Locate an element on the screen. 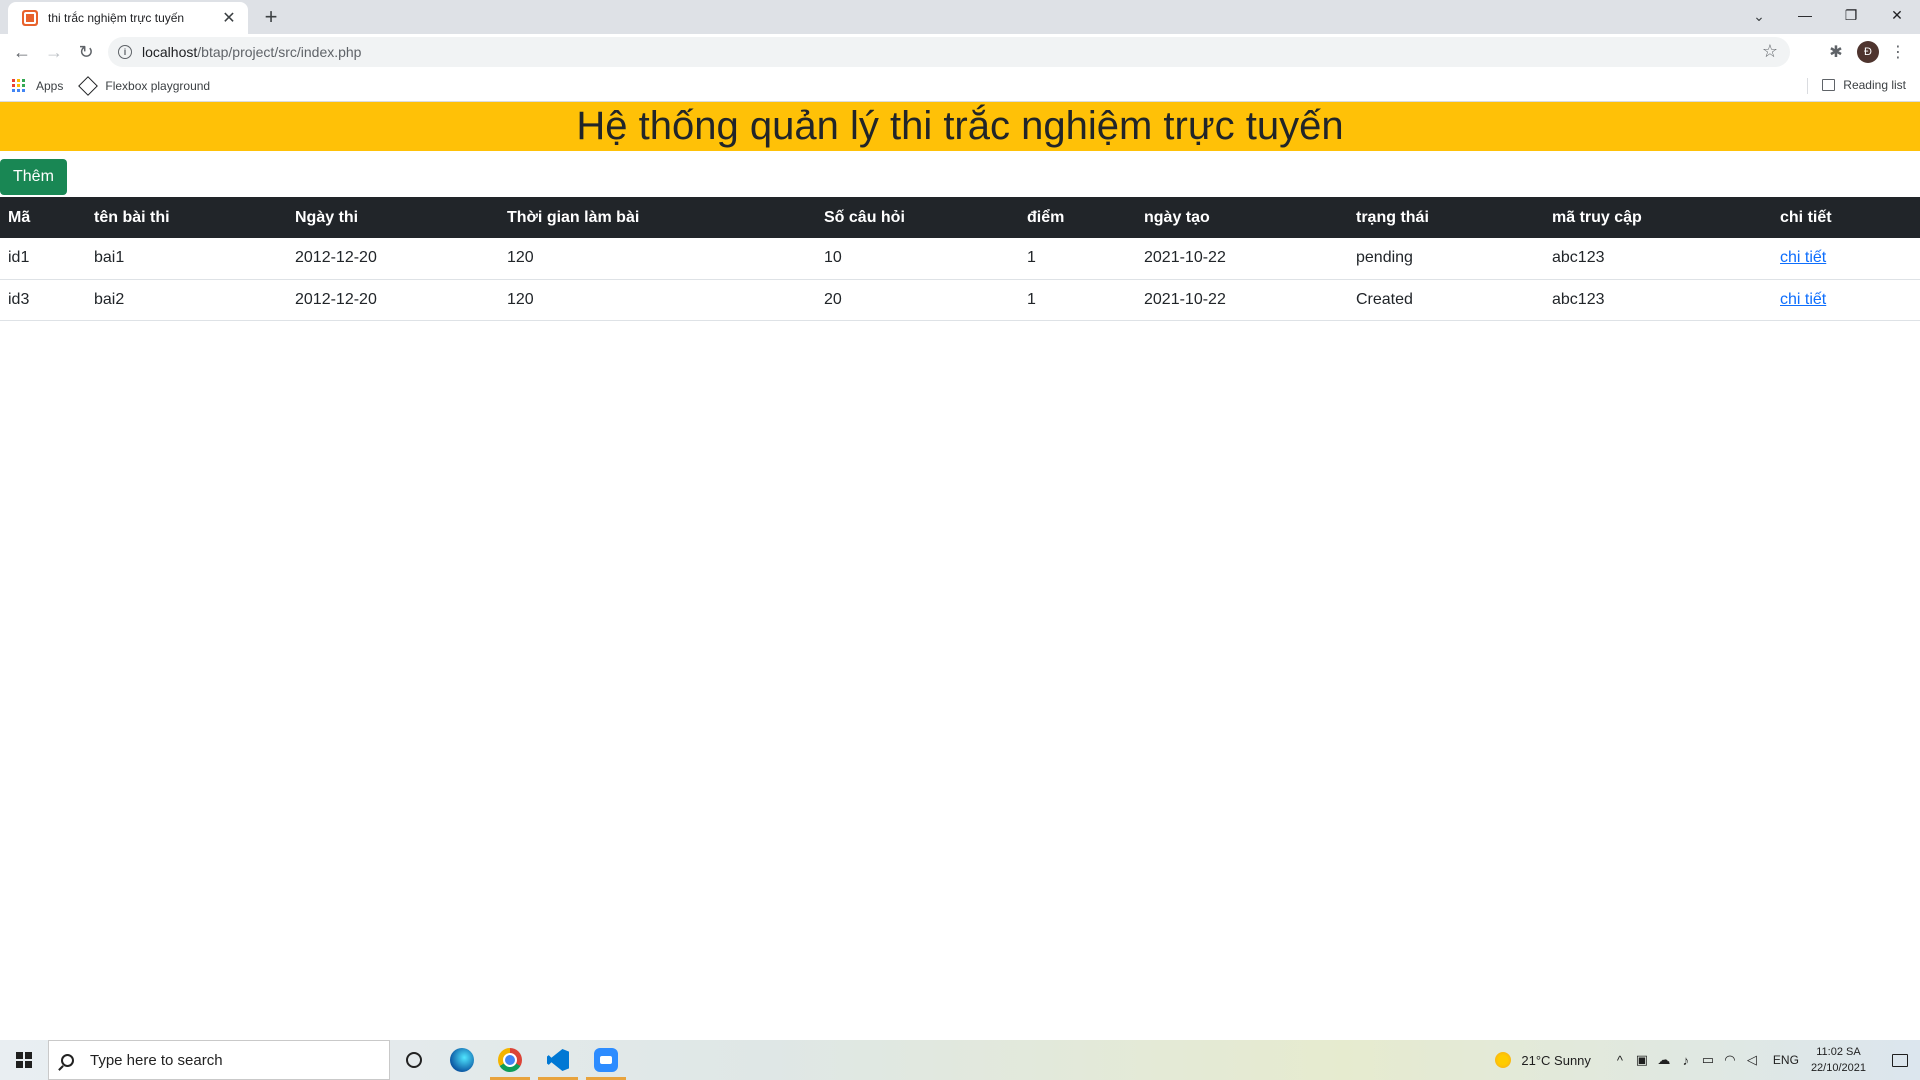 The height and width of the screenshot is (1080, 1920). speaker-icon: ◁ is located at coordinates (1752, 1060).